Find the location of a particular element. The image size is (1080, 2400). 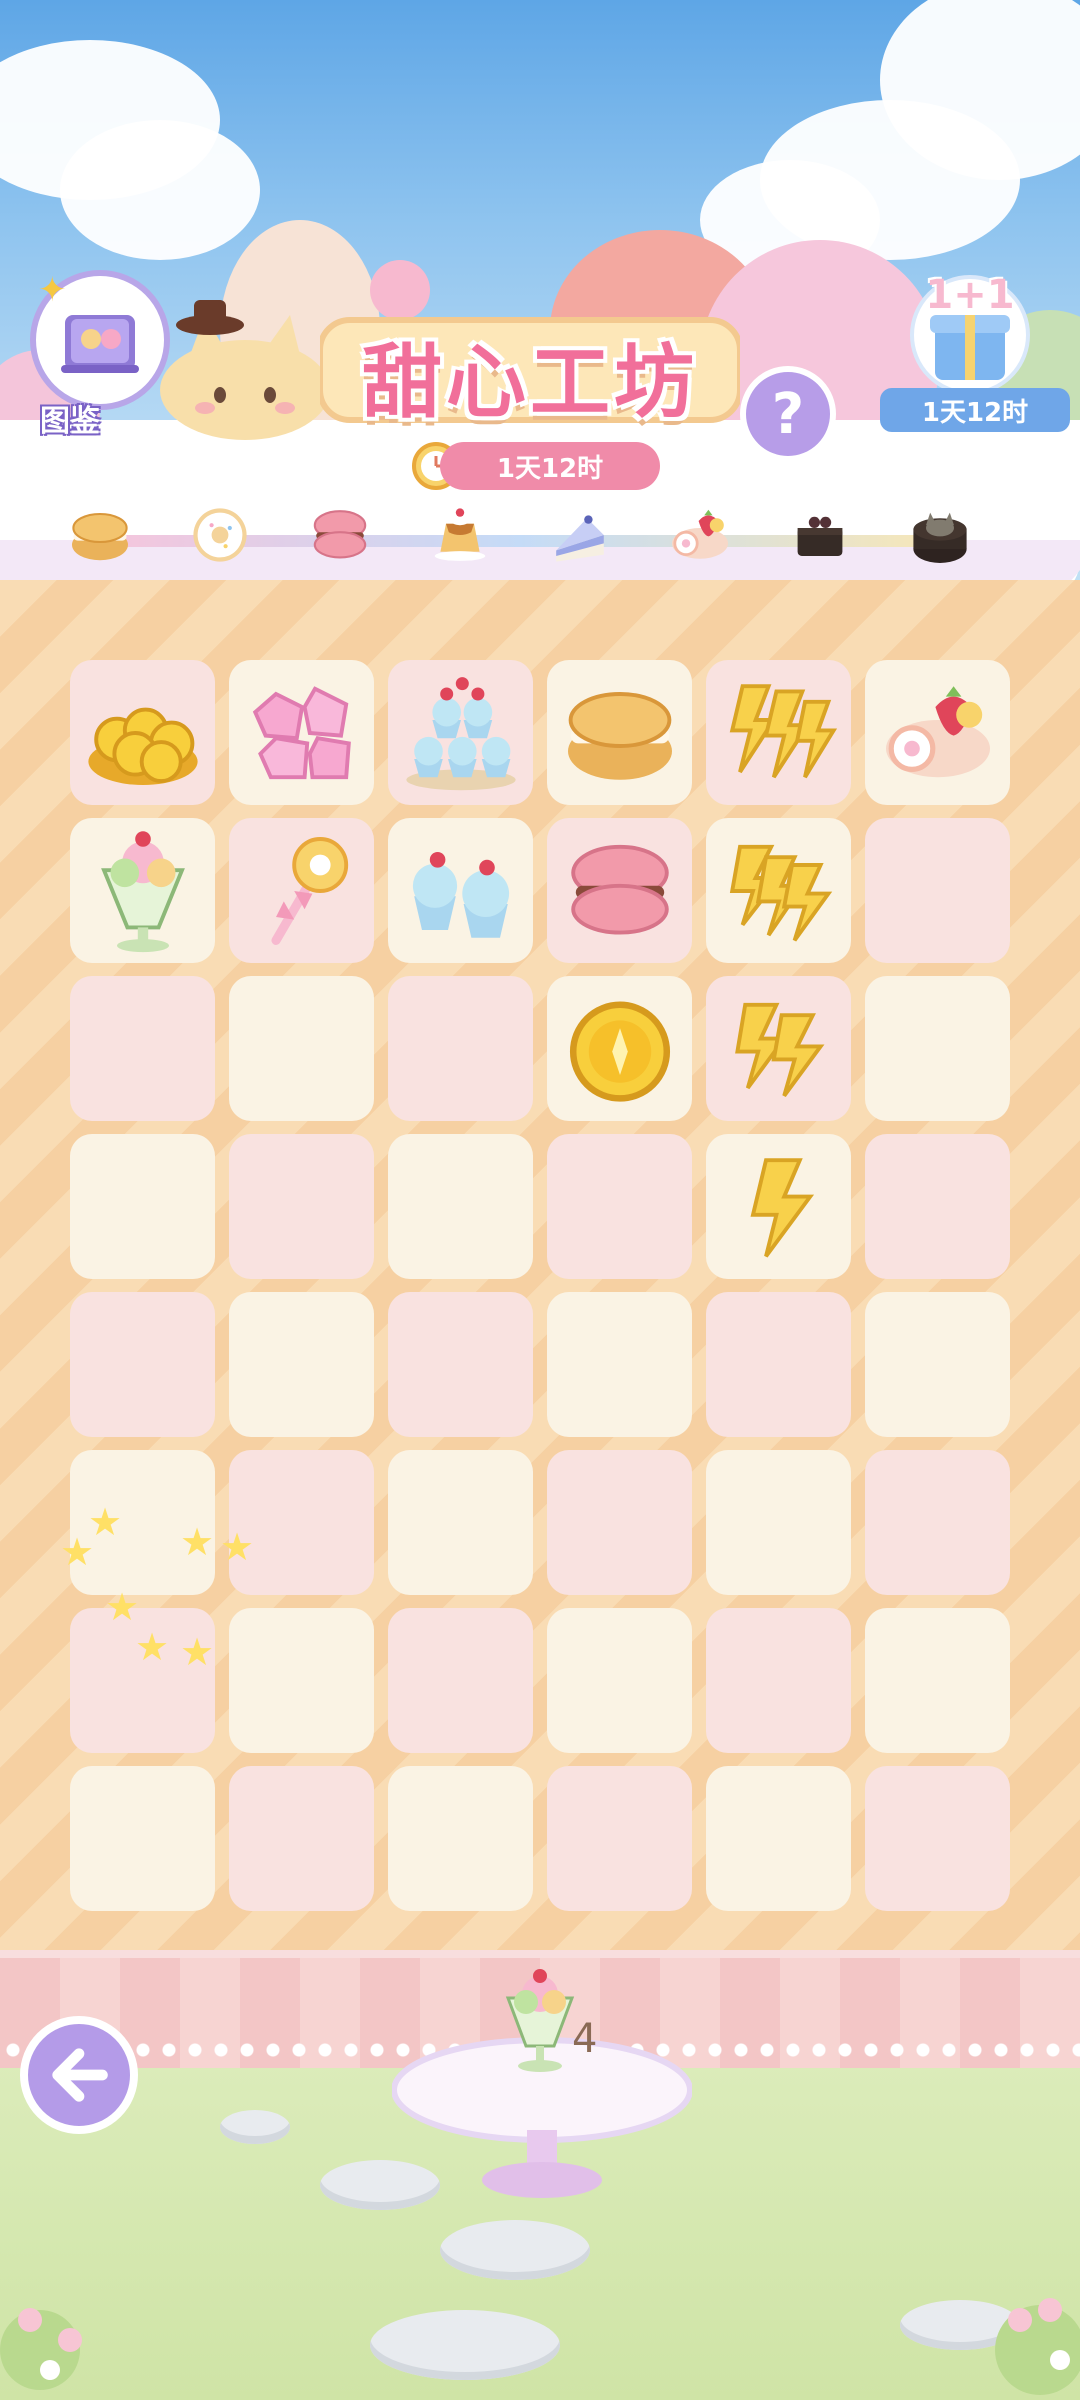

lightning-double-icon is located at coordinates (779, 1049).